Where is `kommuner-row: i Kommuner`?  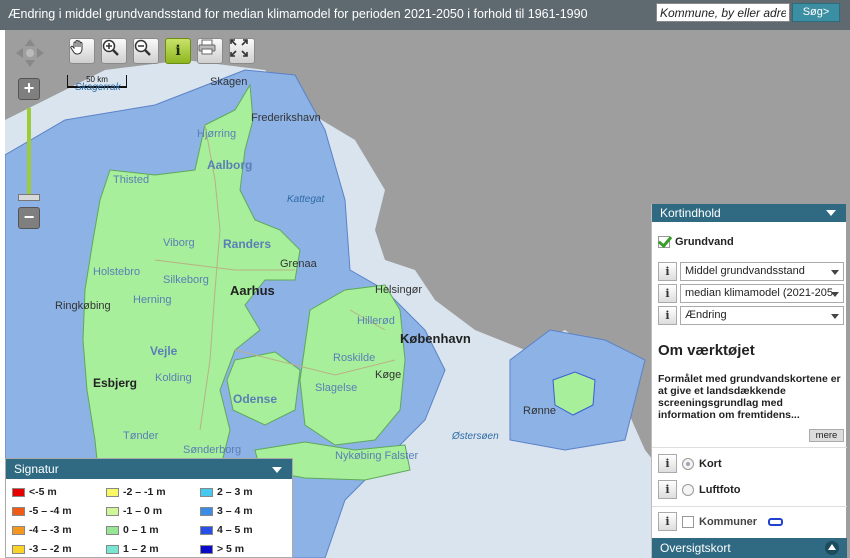
kommuner-row: i Kommuner is located at coordinates (721, 521).